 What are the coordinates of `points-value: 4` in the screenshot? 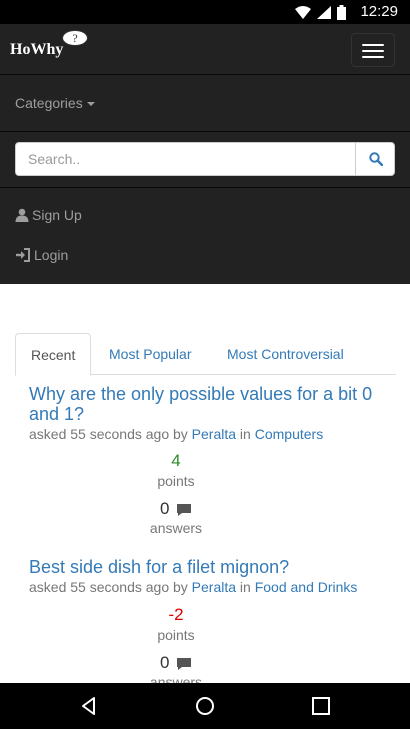 It's located at (176, 460).